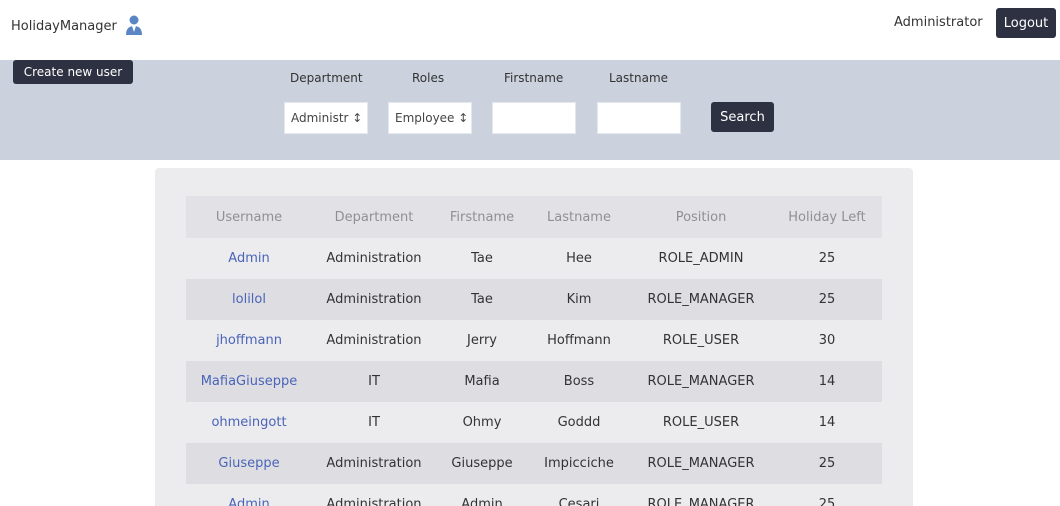  Describe the element at coordinates (430, 118) in the screenshot. I see `roles-select: Employee ↕` at that location.